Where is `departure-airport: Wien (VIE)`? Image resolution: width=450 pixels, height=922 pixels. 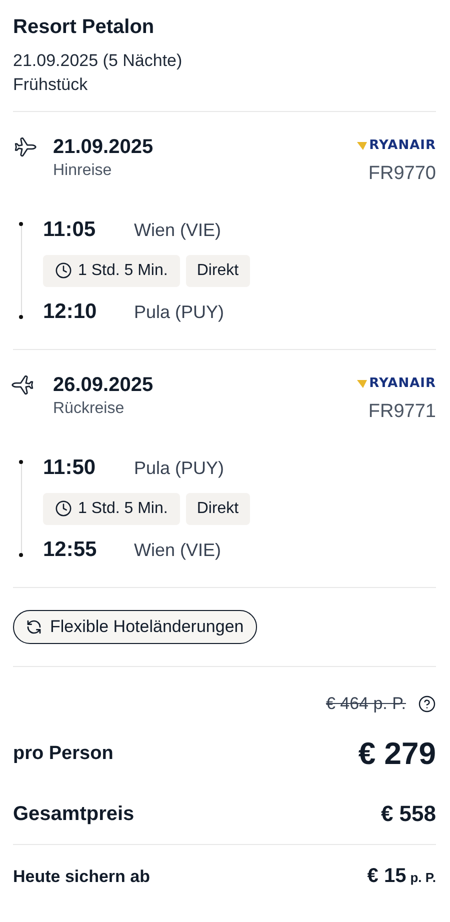
departure-airport: Wien (VIE) is located at coordinates (178, 230).